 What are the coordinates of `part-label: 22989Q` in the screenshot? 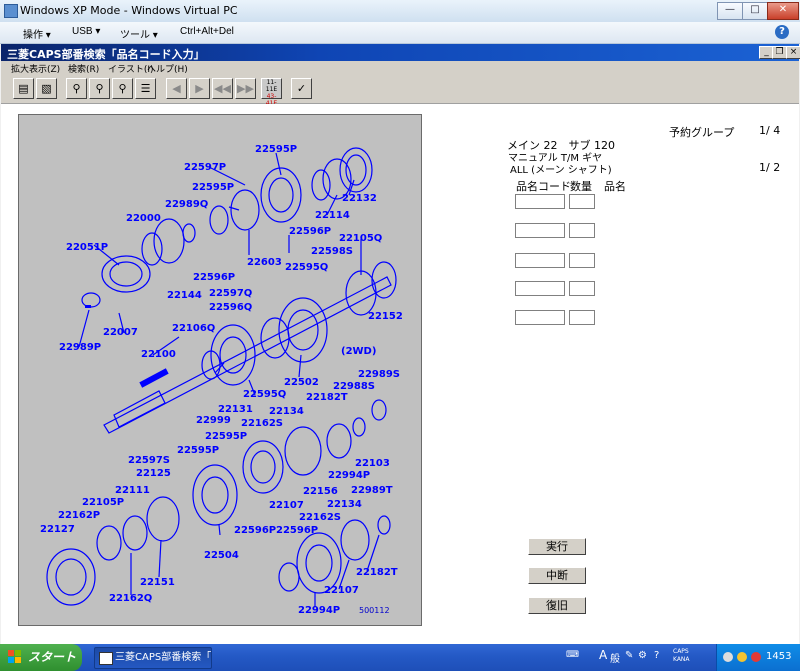 It's located at (186, 204).